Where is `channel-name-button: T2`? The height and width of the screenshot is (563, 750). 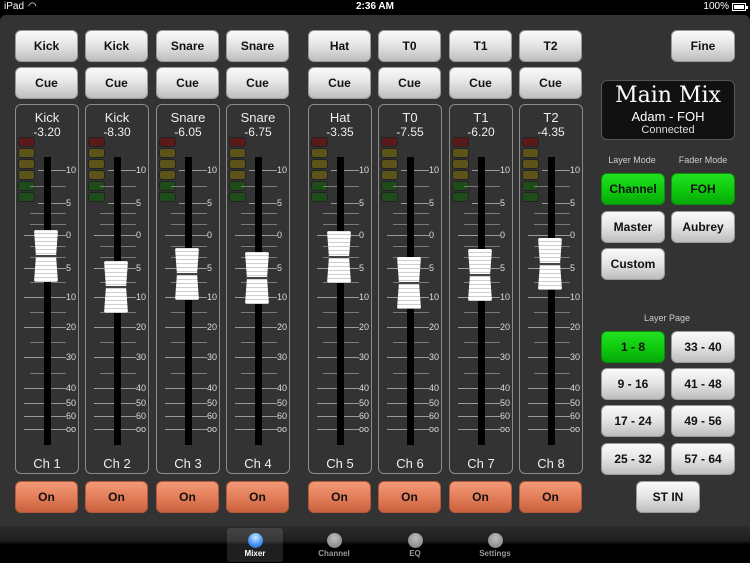 channel-name-button: T2 is located at coordinates (550, 46).